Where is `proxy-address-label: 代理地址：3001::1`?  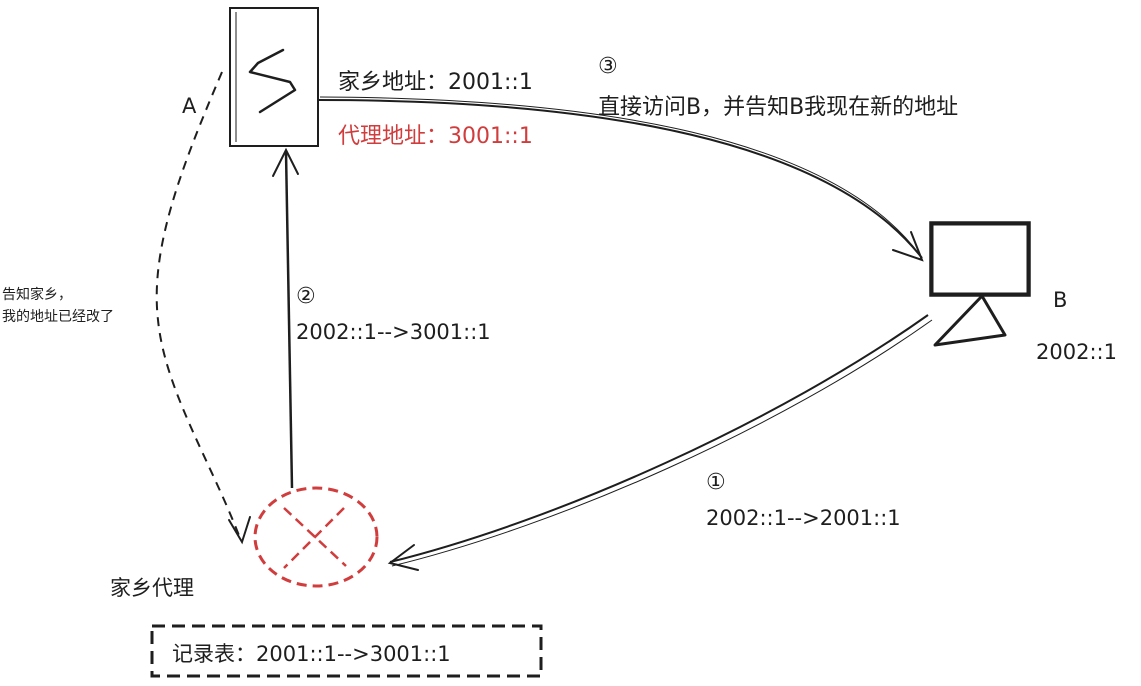
proxy-address-label: 代理地址：3001::1 is located at coordinates (435, 136).